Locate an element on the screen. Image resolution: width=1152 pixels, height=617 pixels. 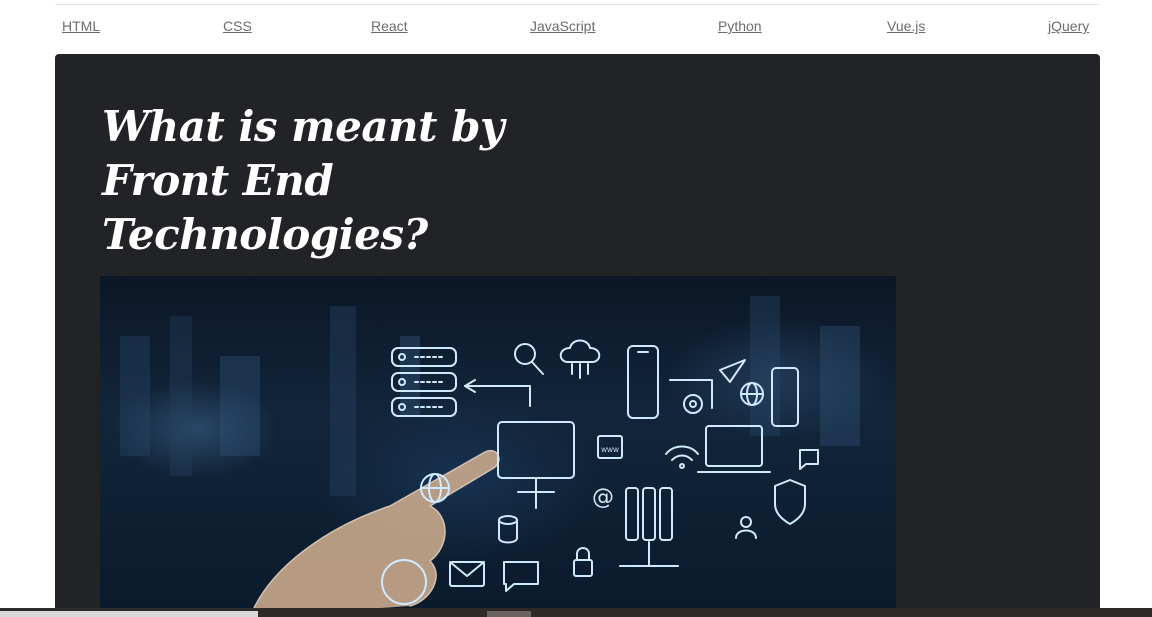
shield-icon is located at coordinates (790, 502).